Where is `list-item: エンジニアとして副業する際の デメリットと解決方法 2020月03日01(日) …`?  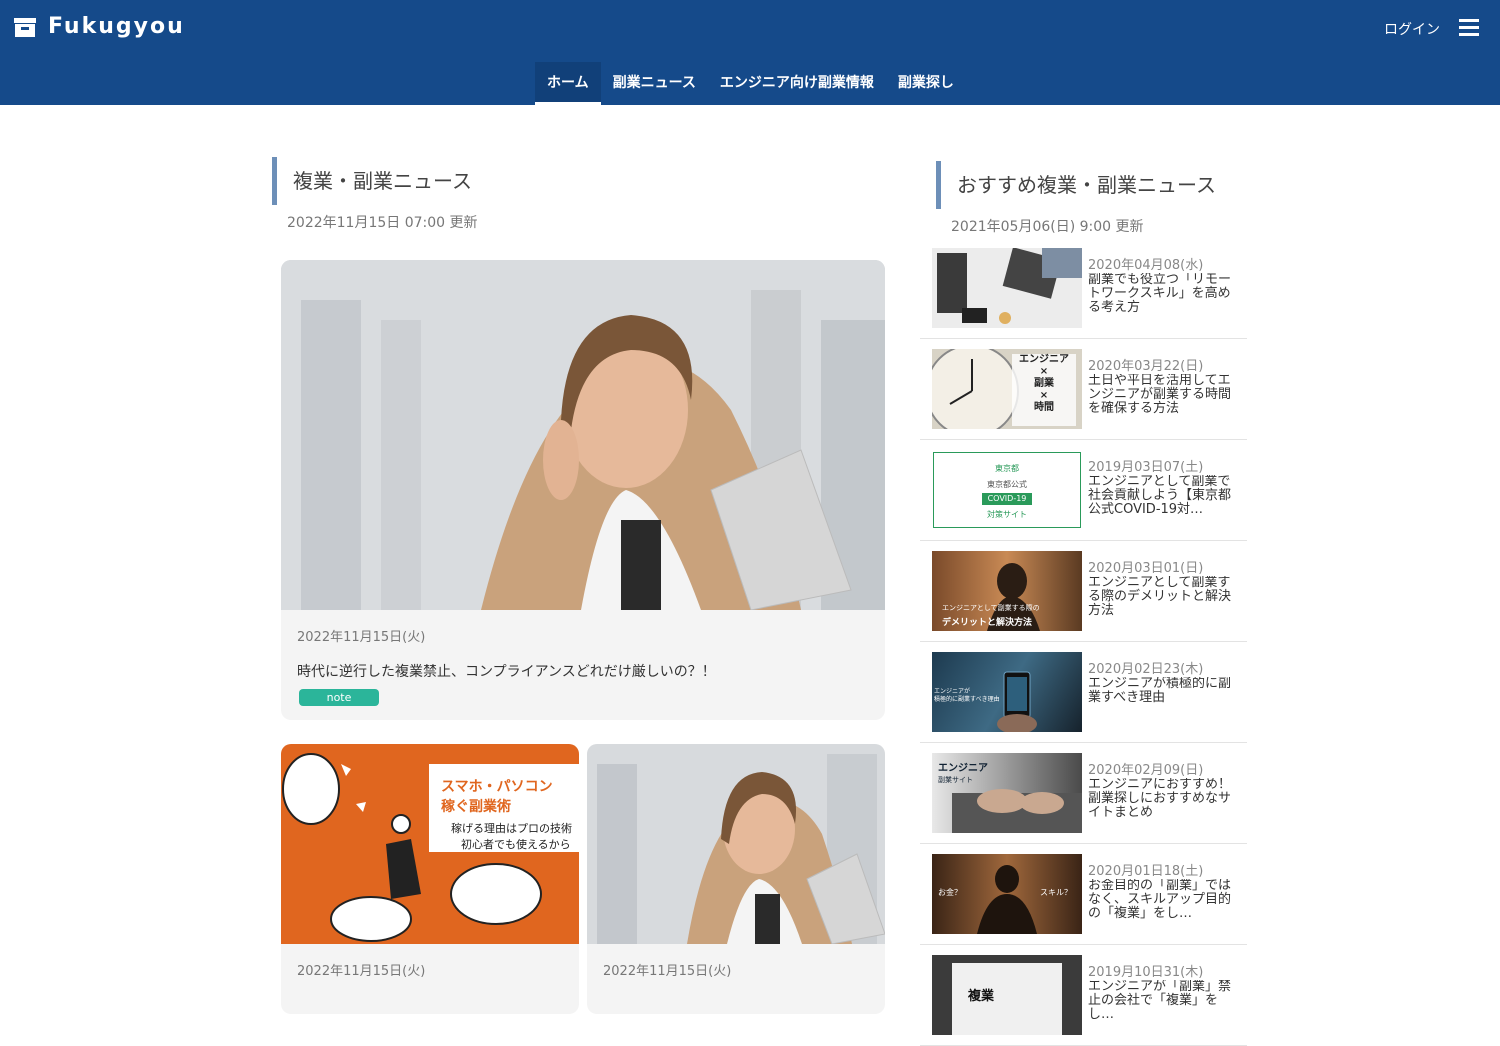 list-item: エンジニアとして副業する際の デメリットと解決方法 2020月03日01(日) … is located at coordinates (1083, 591).